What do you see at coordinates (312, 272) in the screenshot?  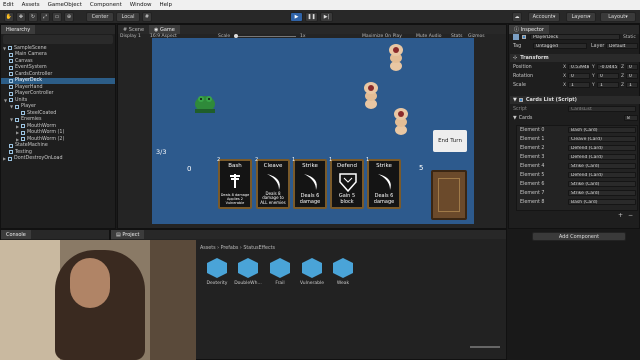 I see `asset-item: Vulnerable` at bounding box center [312, 272].